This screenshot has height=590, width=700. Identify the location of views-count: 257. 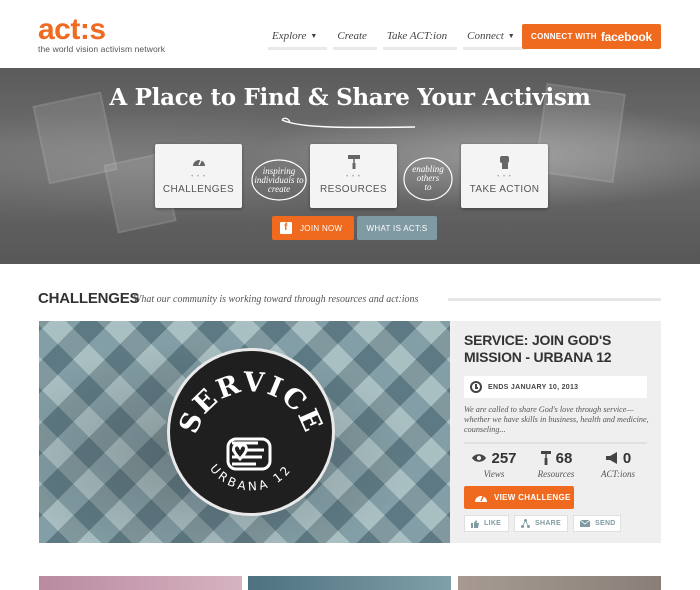
(504, 458).